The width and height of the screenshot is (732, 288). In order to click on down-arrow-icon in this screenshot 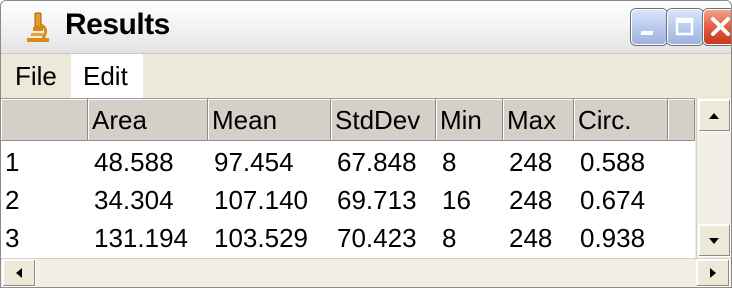, I will do `click(714, 241)`.